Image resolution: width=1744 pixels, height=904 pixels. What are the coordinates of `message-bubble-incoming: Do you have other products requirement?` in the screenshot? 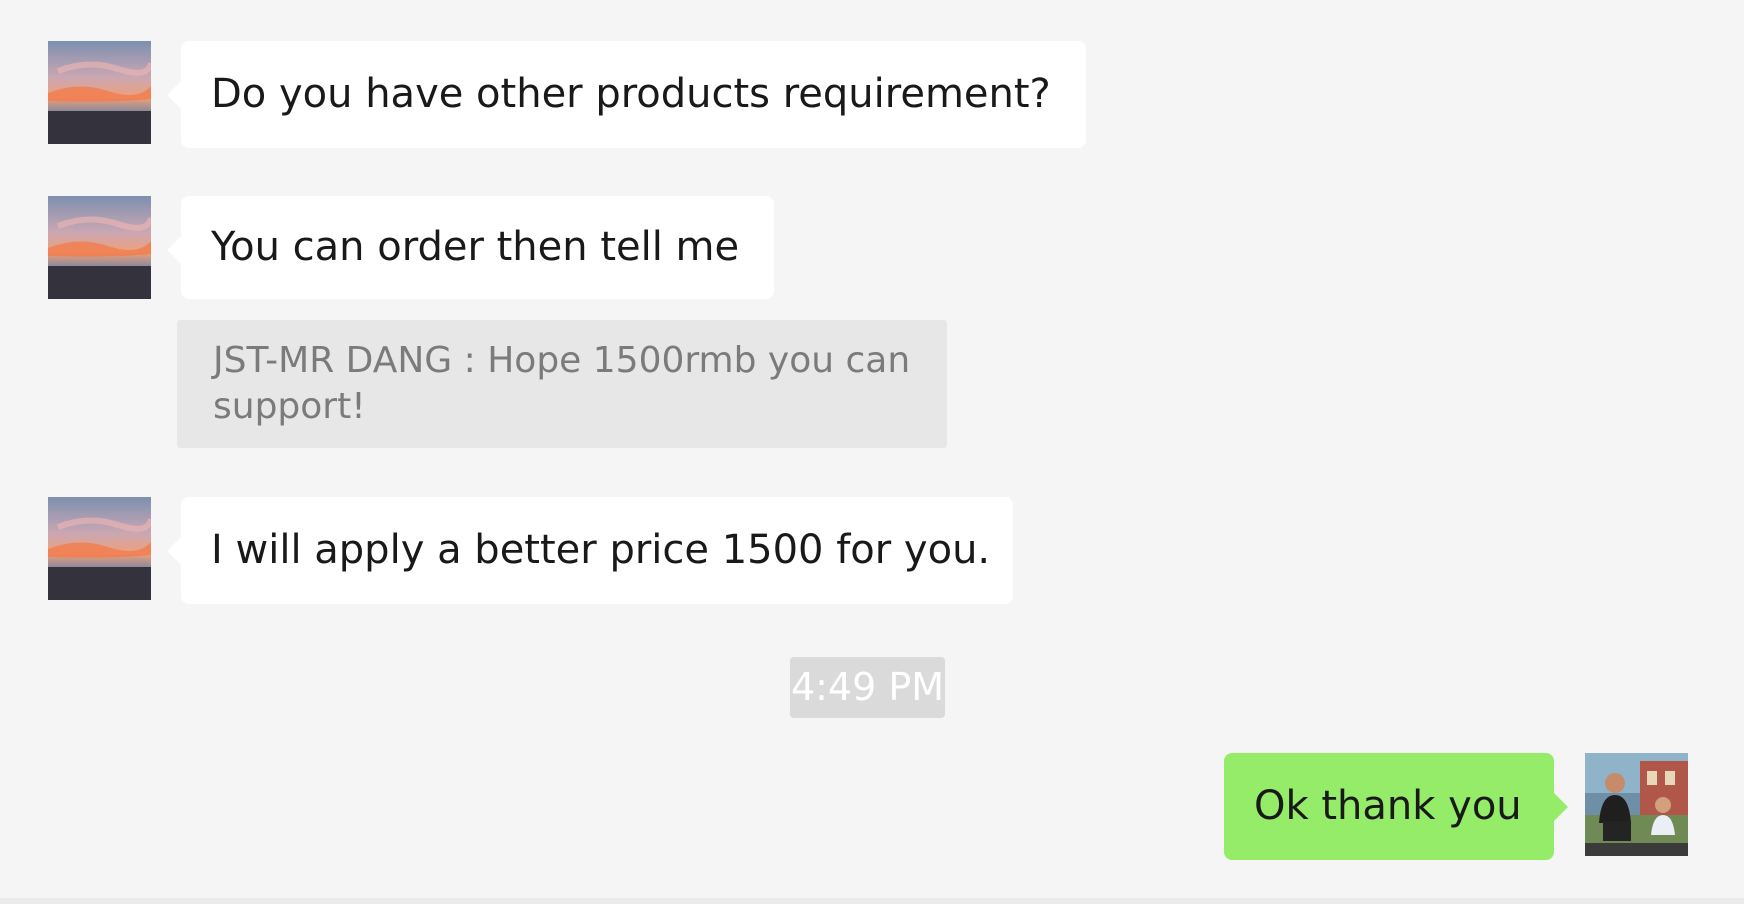 It's located at (626, 94).